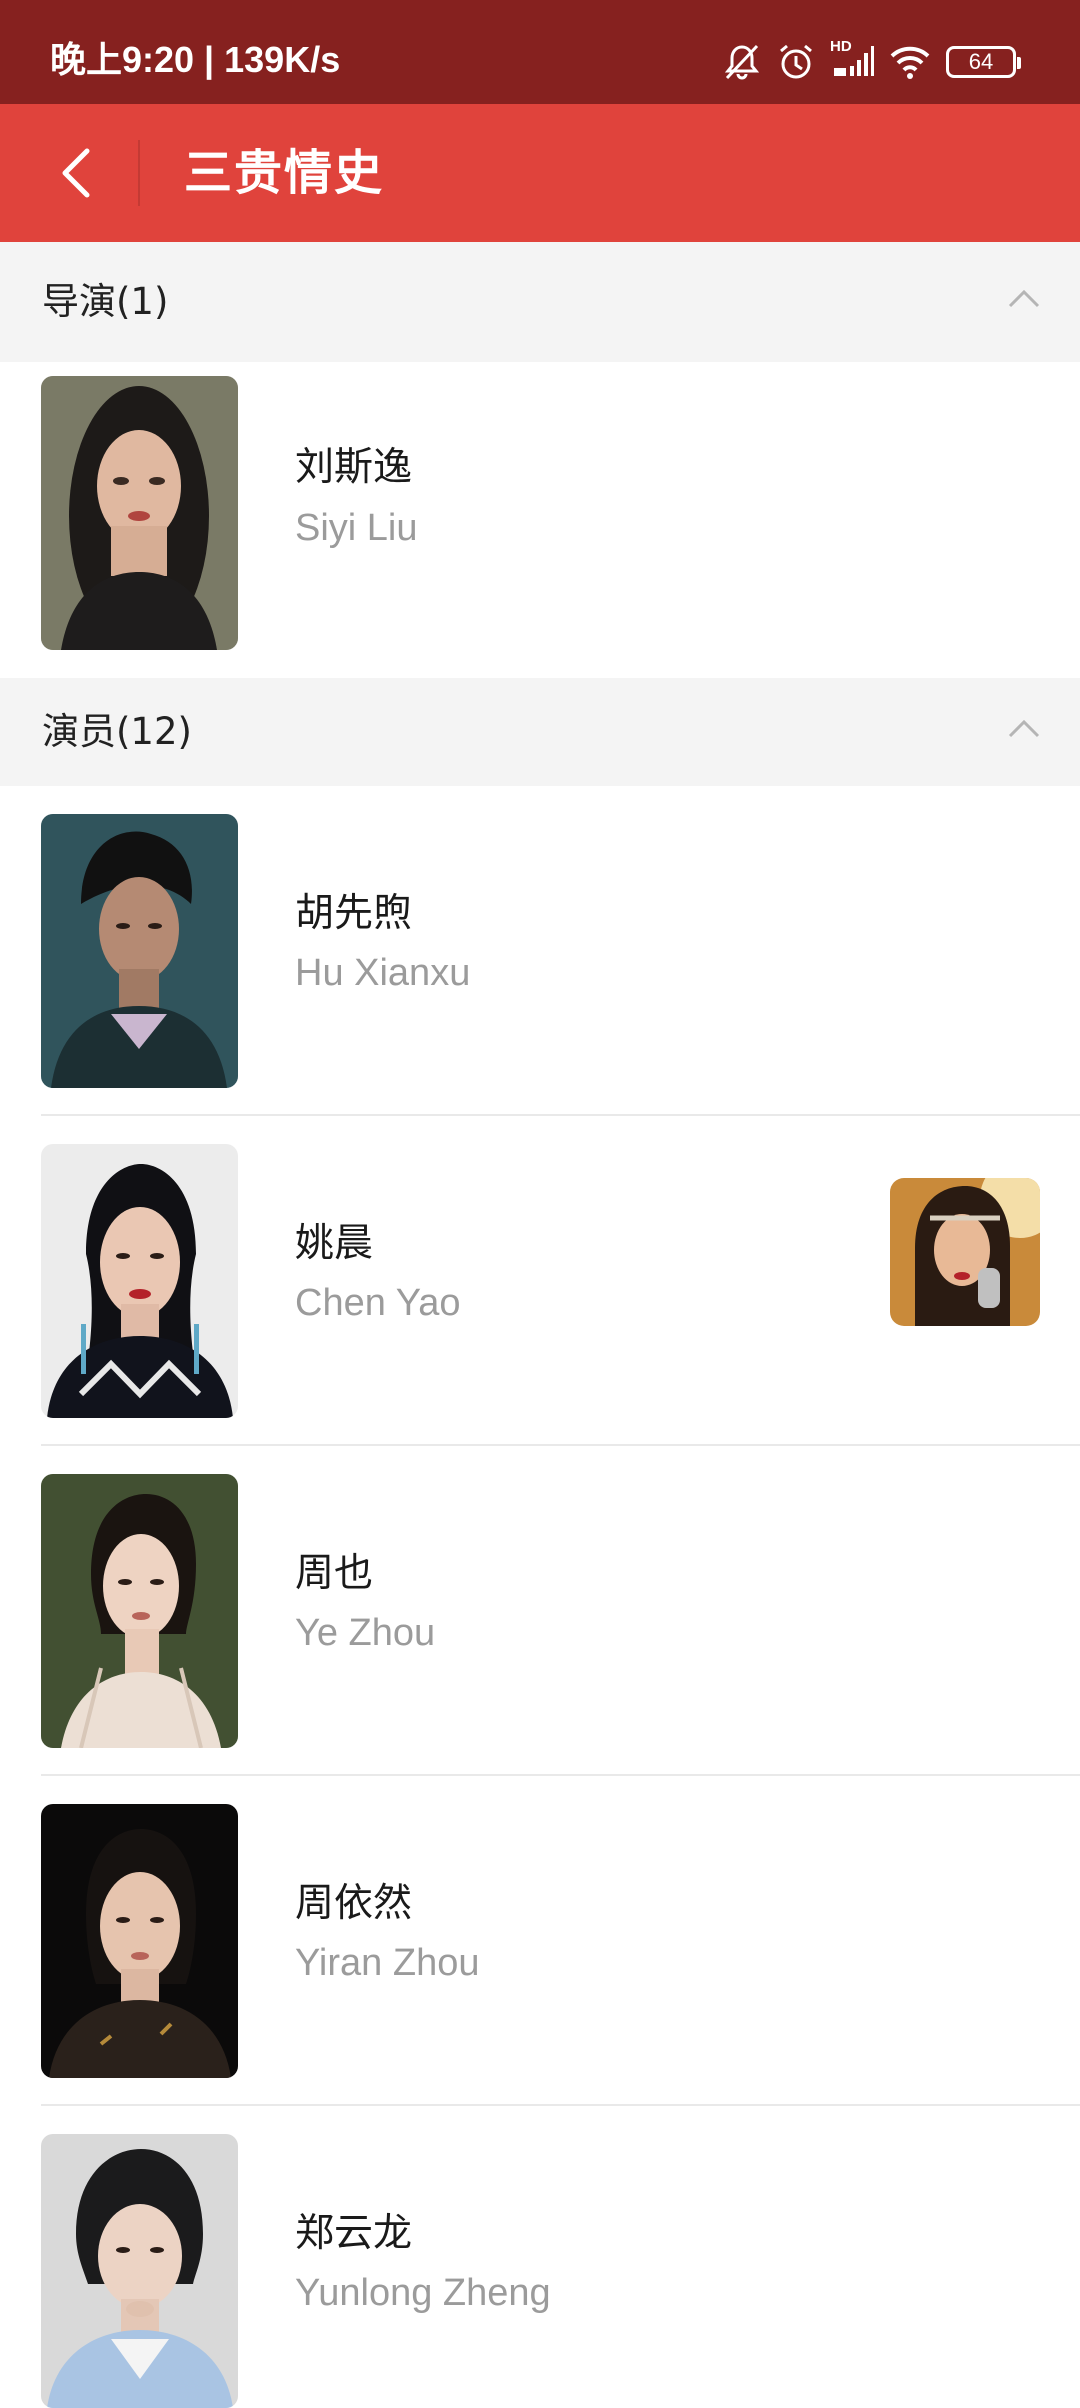 The height and width of the screenshot is (2408, 1080). Describe the element at coordinates (354, 467) in the screenshot. I see `person-name-cn: 刘斯逸` at that location.